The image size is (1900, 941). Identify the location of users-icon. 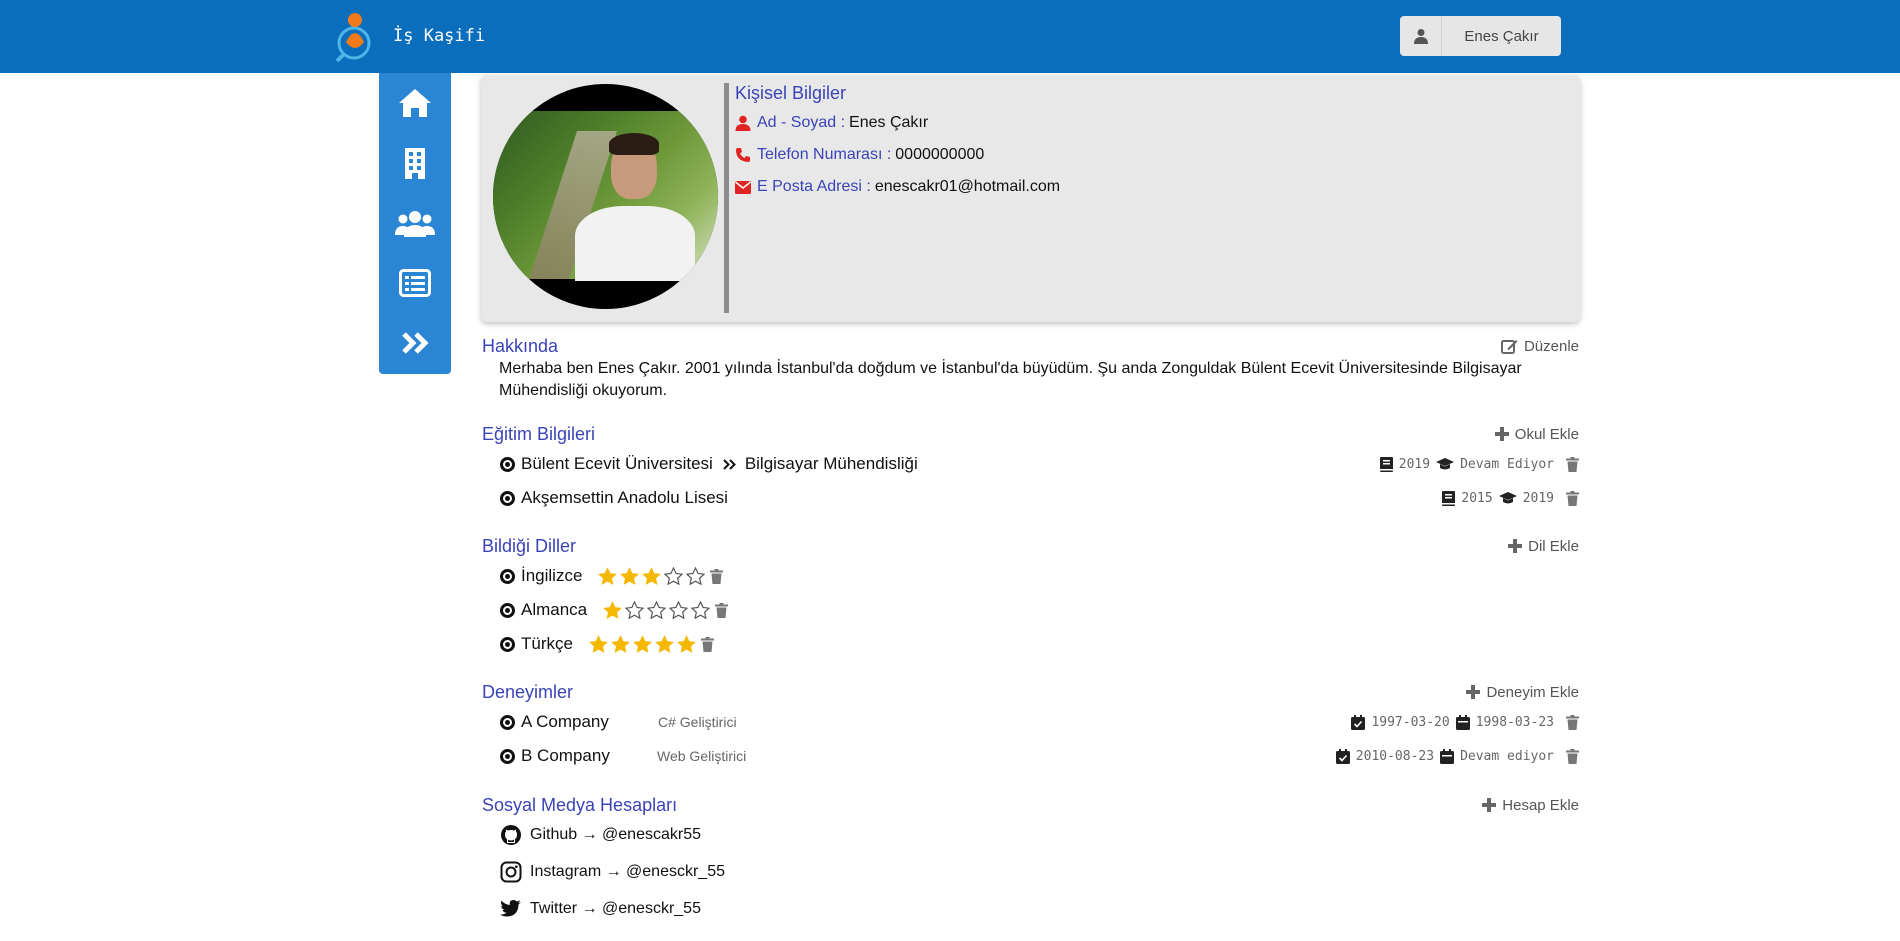
(415, 224).